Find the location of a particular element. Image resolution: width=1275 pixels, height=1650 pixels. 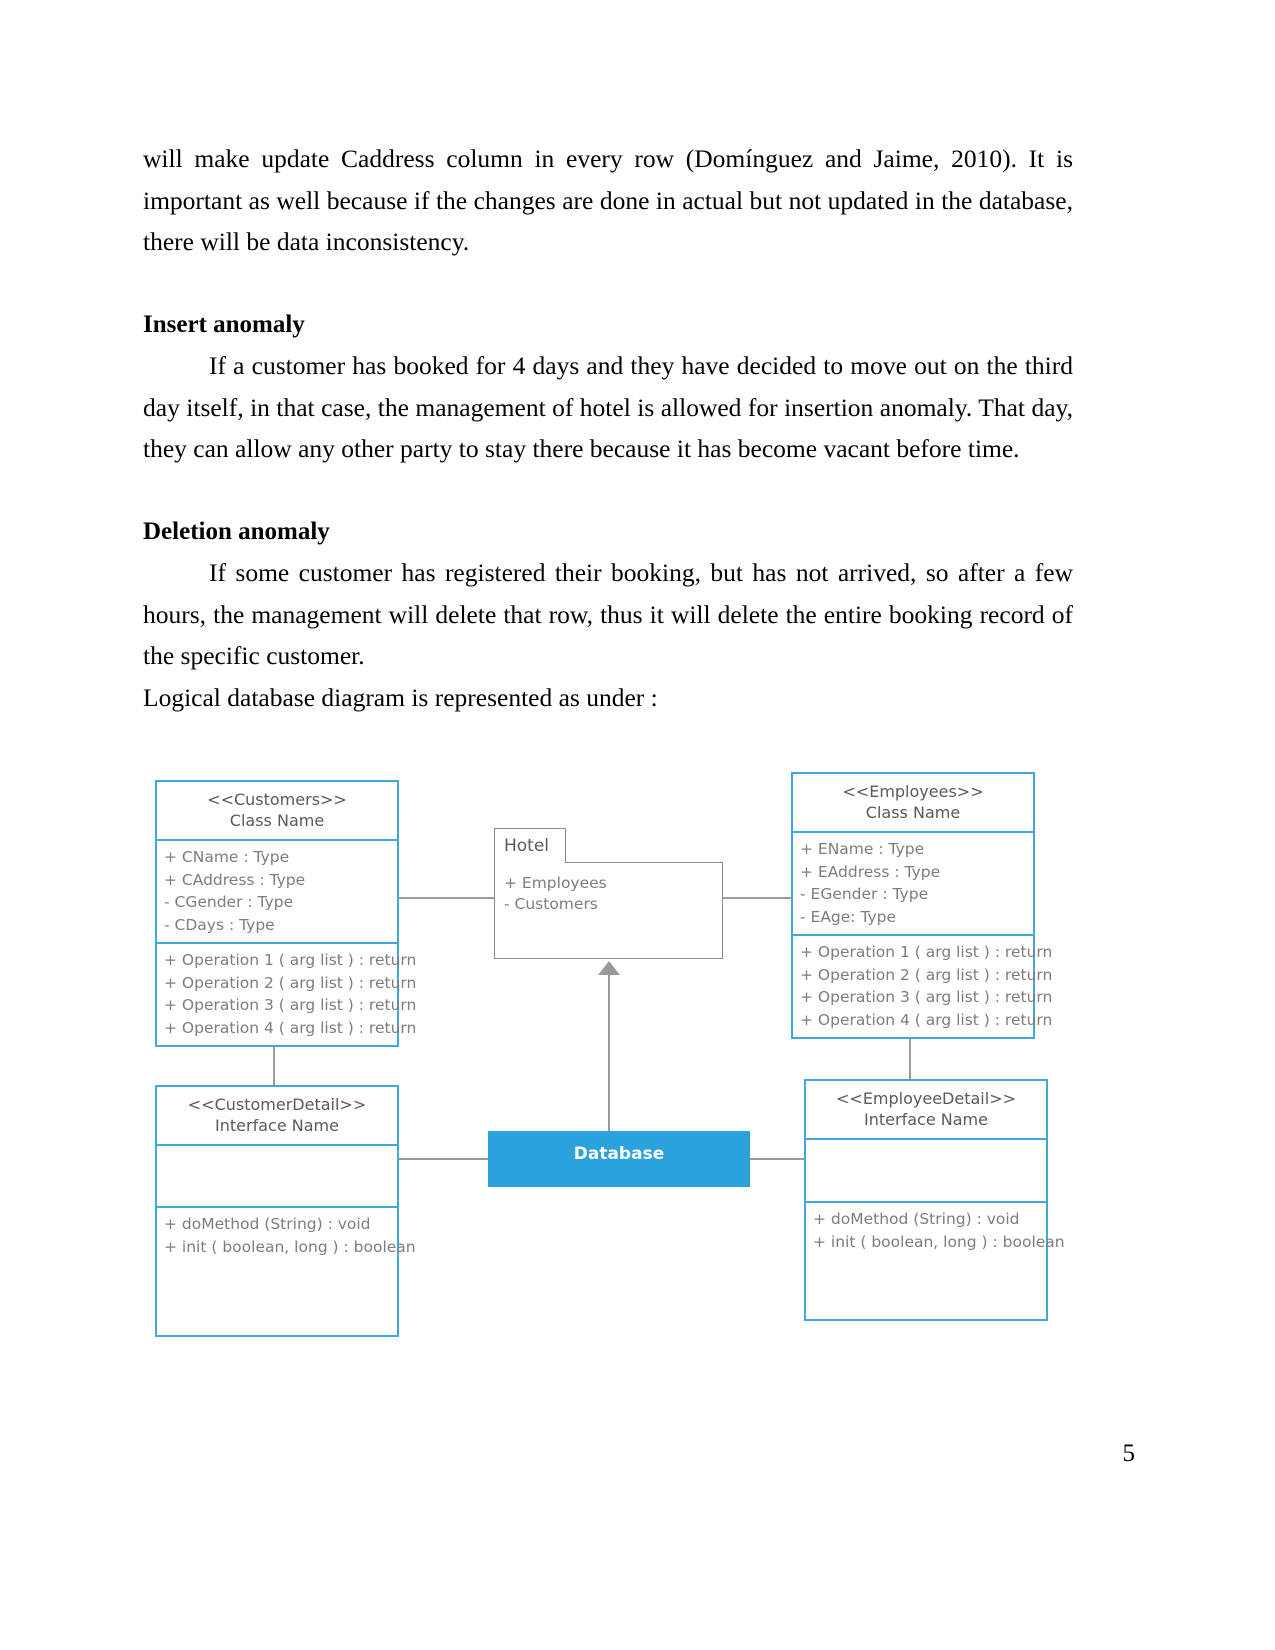

employees-stereotype: <<Employees>> is located at coordinates (913, 791).